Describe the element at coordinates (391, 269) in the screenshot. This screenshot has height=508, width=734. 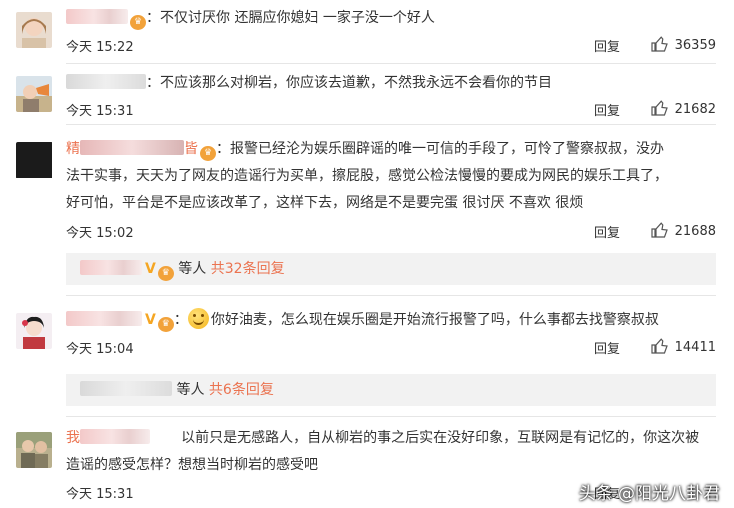
I see `reply-summary: V ♛ 等人 共32条回复` at that location.